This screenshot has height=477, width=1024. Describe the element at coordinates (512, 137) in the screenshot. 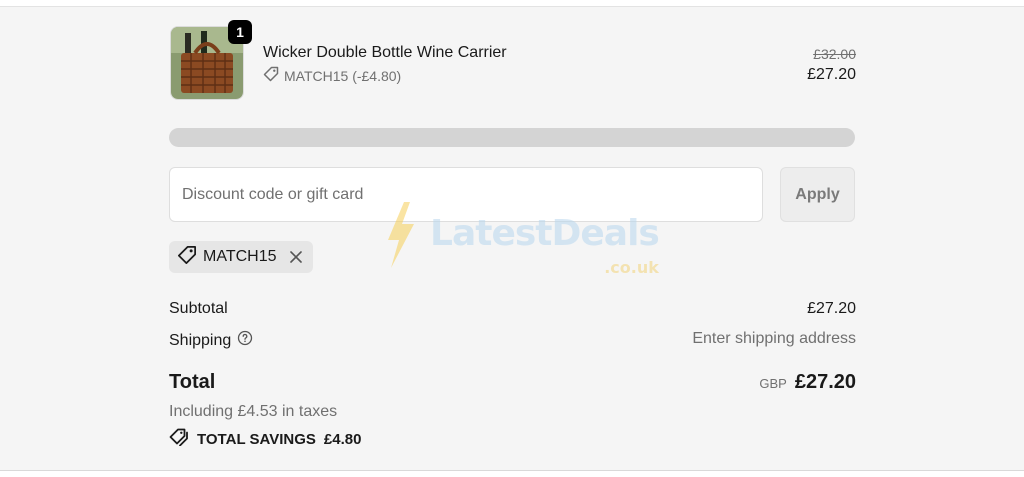

I see `loading-skeleton-bar` at that location.